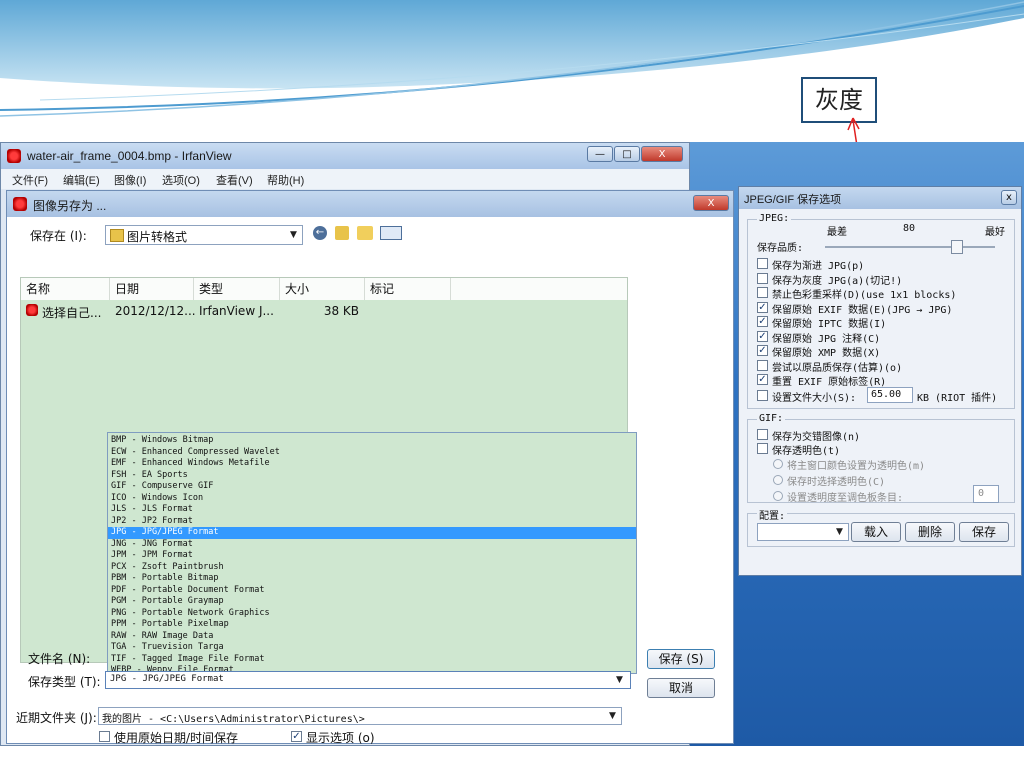  Describe the element at coordinates (778, 464) in the screenshot. I see `radio-main-window-color` at that location.